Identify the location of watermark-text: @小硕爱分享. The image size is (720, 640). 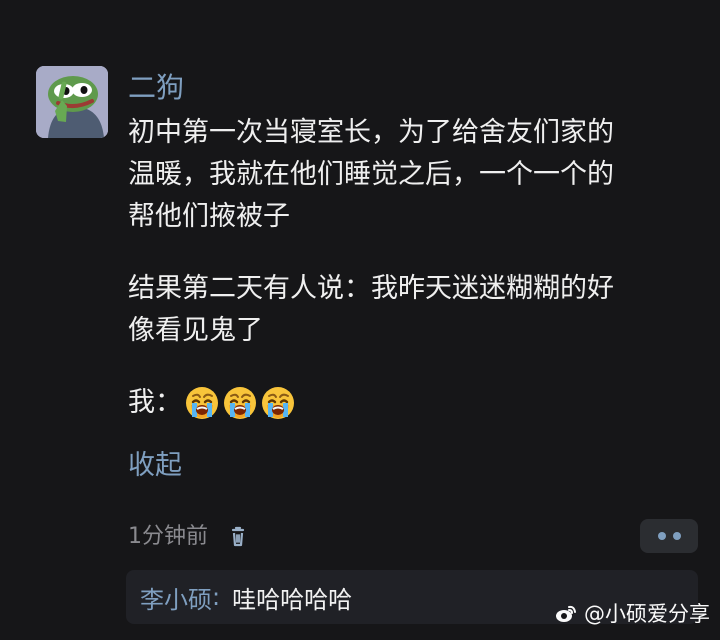
(647, 614).